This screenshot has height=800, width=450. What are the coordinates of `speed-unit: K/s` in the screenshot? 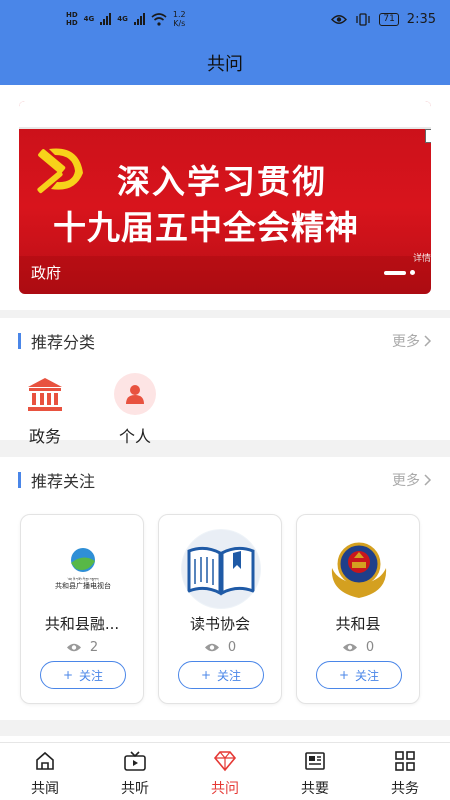 It's located at (179, 23).